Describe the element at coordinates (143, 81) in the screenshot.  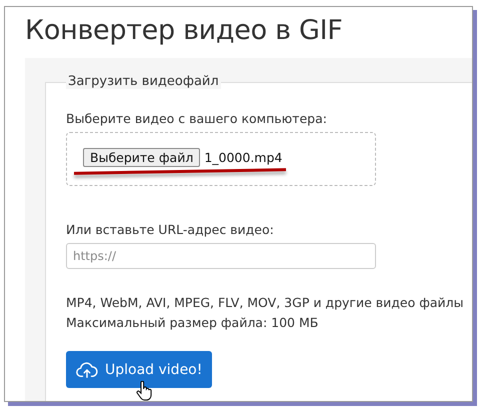
I see `fieldset-legend: Загрузить видеофайл` at that location.